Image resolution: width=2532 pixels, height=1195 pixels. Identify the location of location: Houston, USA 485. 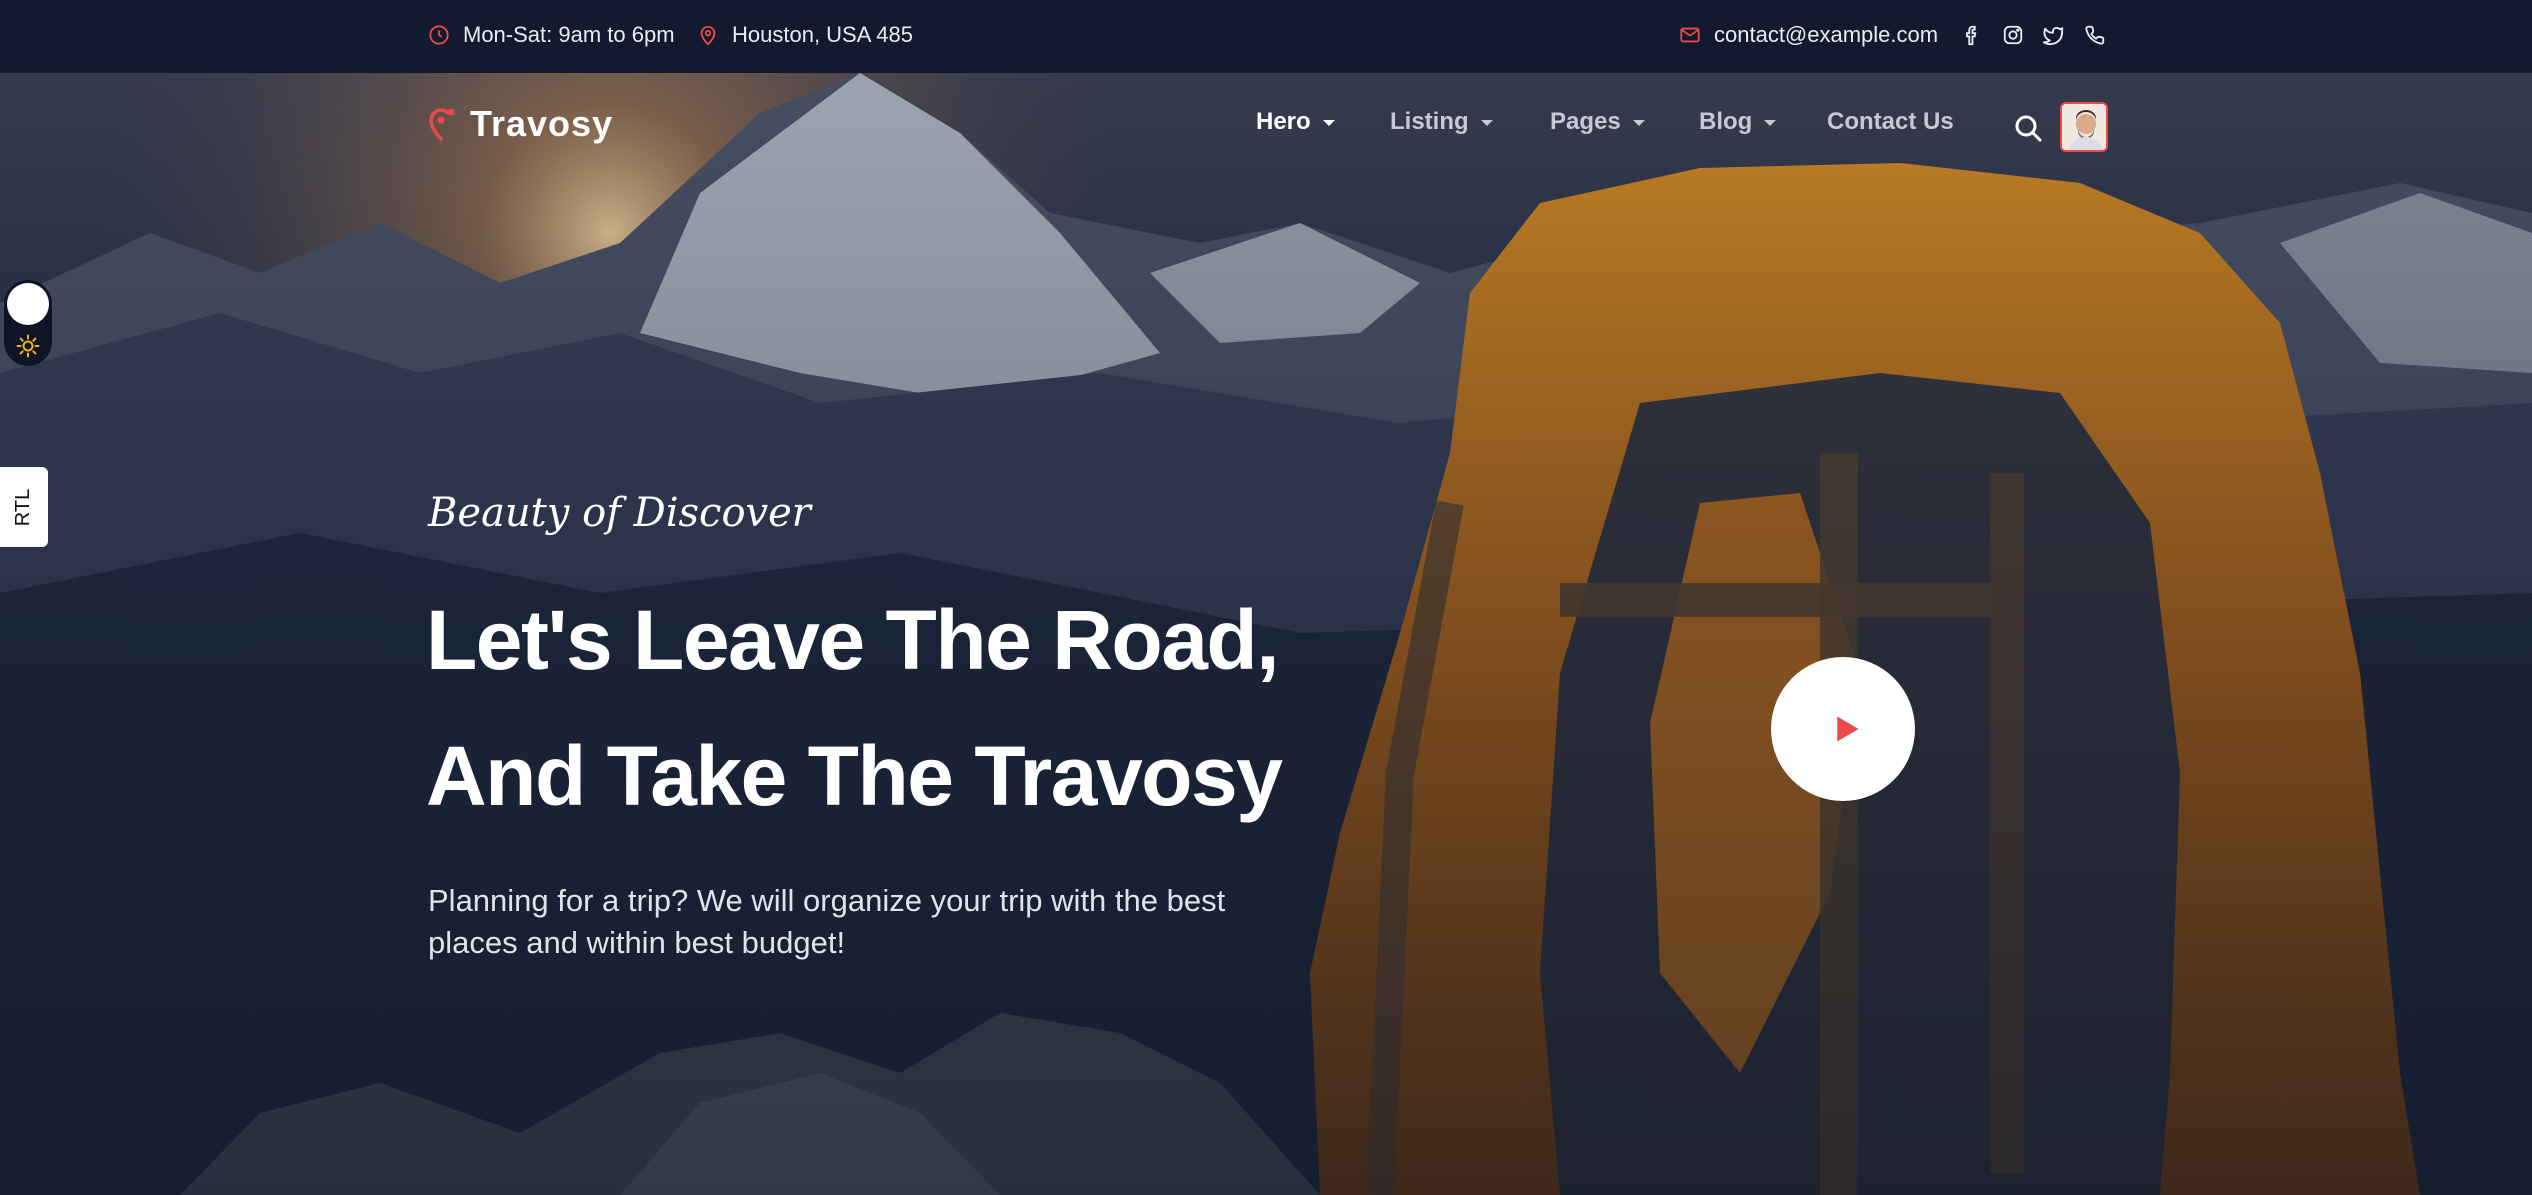
(805, 35).